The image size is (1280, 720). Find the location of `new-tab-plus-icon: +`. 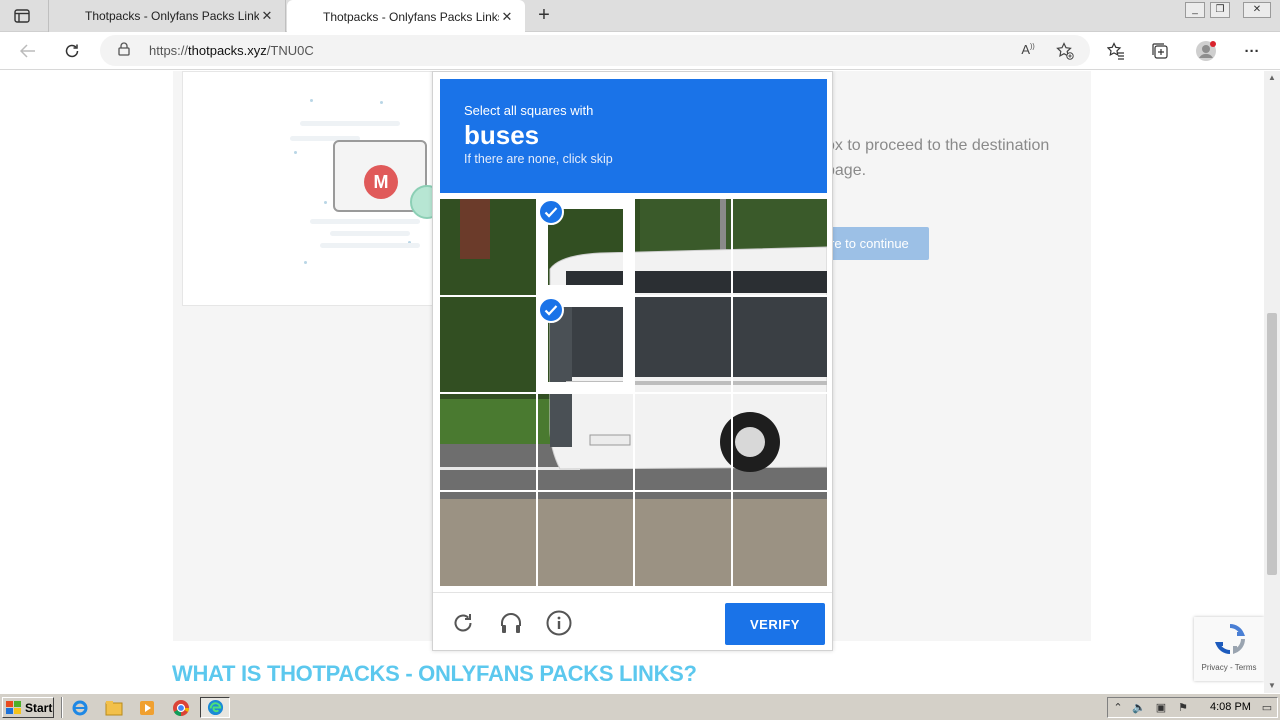

new-tab-plus-icon: + is located at coordinates (544, 16).